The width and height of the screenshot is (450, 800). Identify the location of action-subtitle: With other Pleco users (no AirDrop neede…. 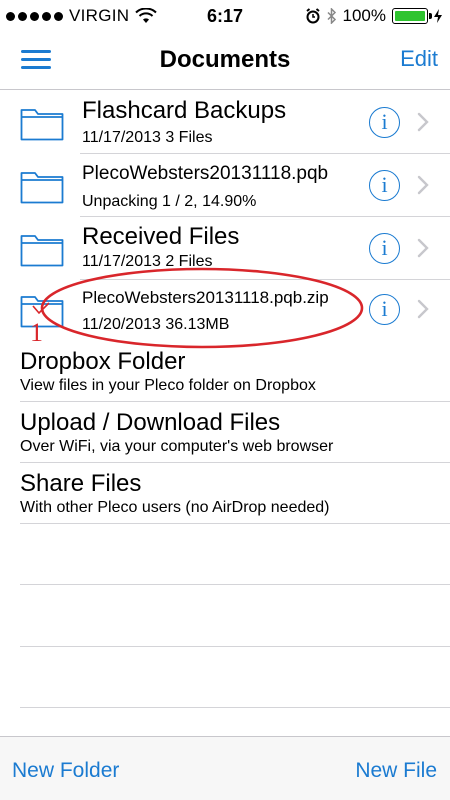
(175, 507).